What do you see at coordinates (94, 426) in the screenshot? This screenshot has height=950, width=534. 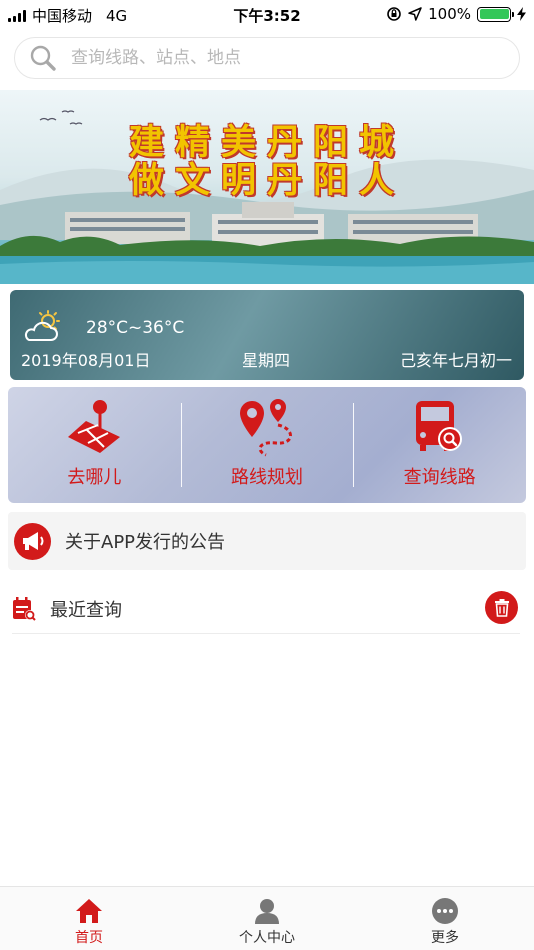 I see `map-pin-icon` at bounding box center [94, 426].